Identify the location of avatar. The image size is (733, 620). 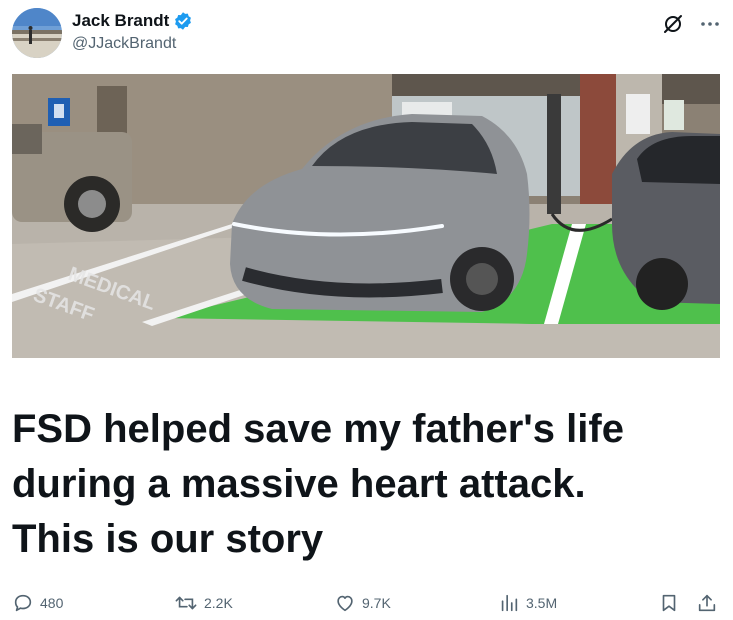
(37, 33).